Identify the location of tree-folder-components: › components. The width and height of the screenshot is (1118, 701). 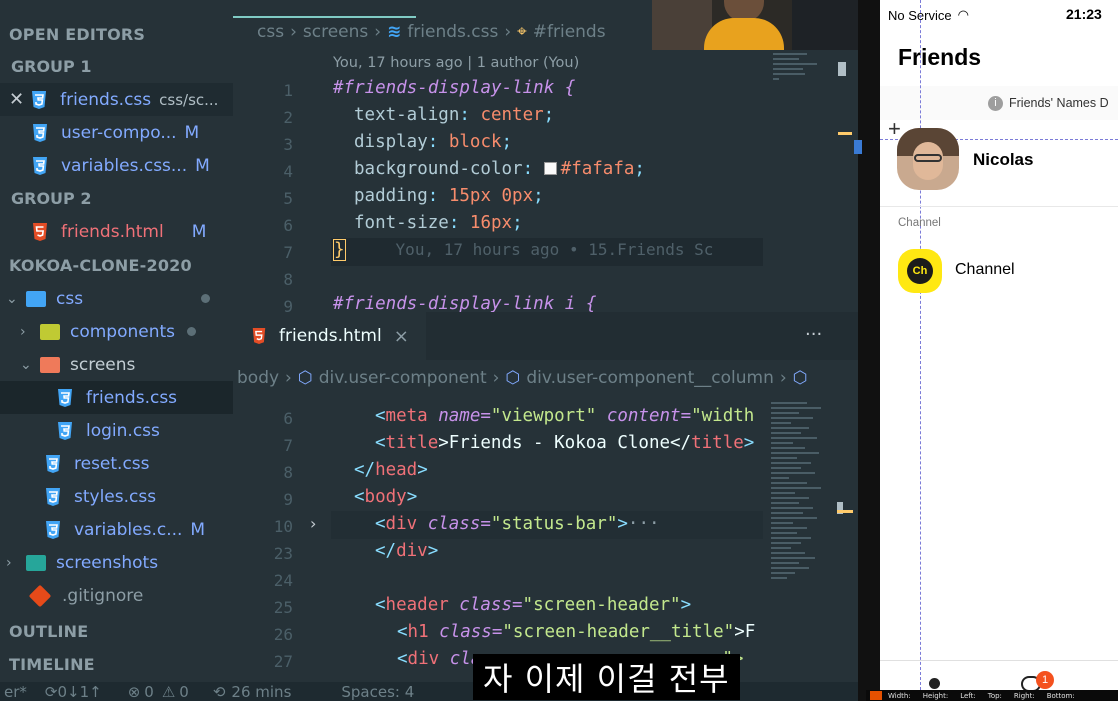
(116, 331).